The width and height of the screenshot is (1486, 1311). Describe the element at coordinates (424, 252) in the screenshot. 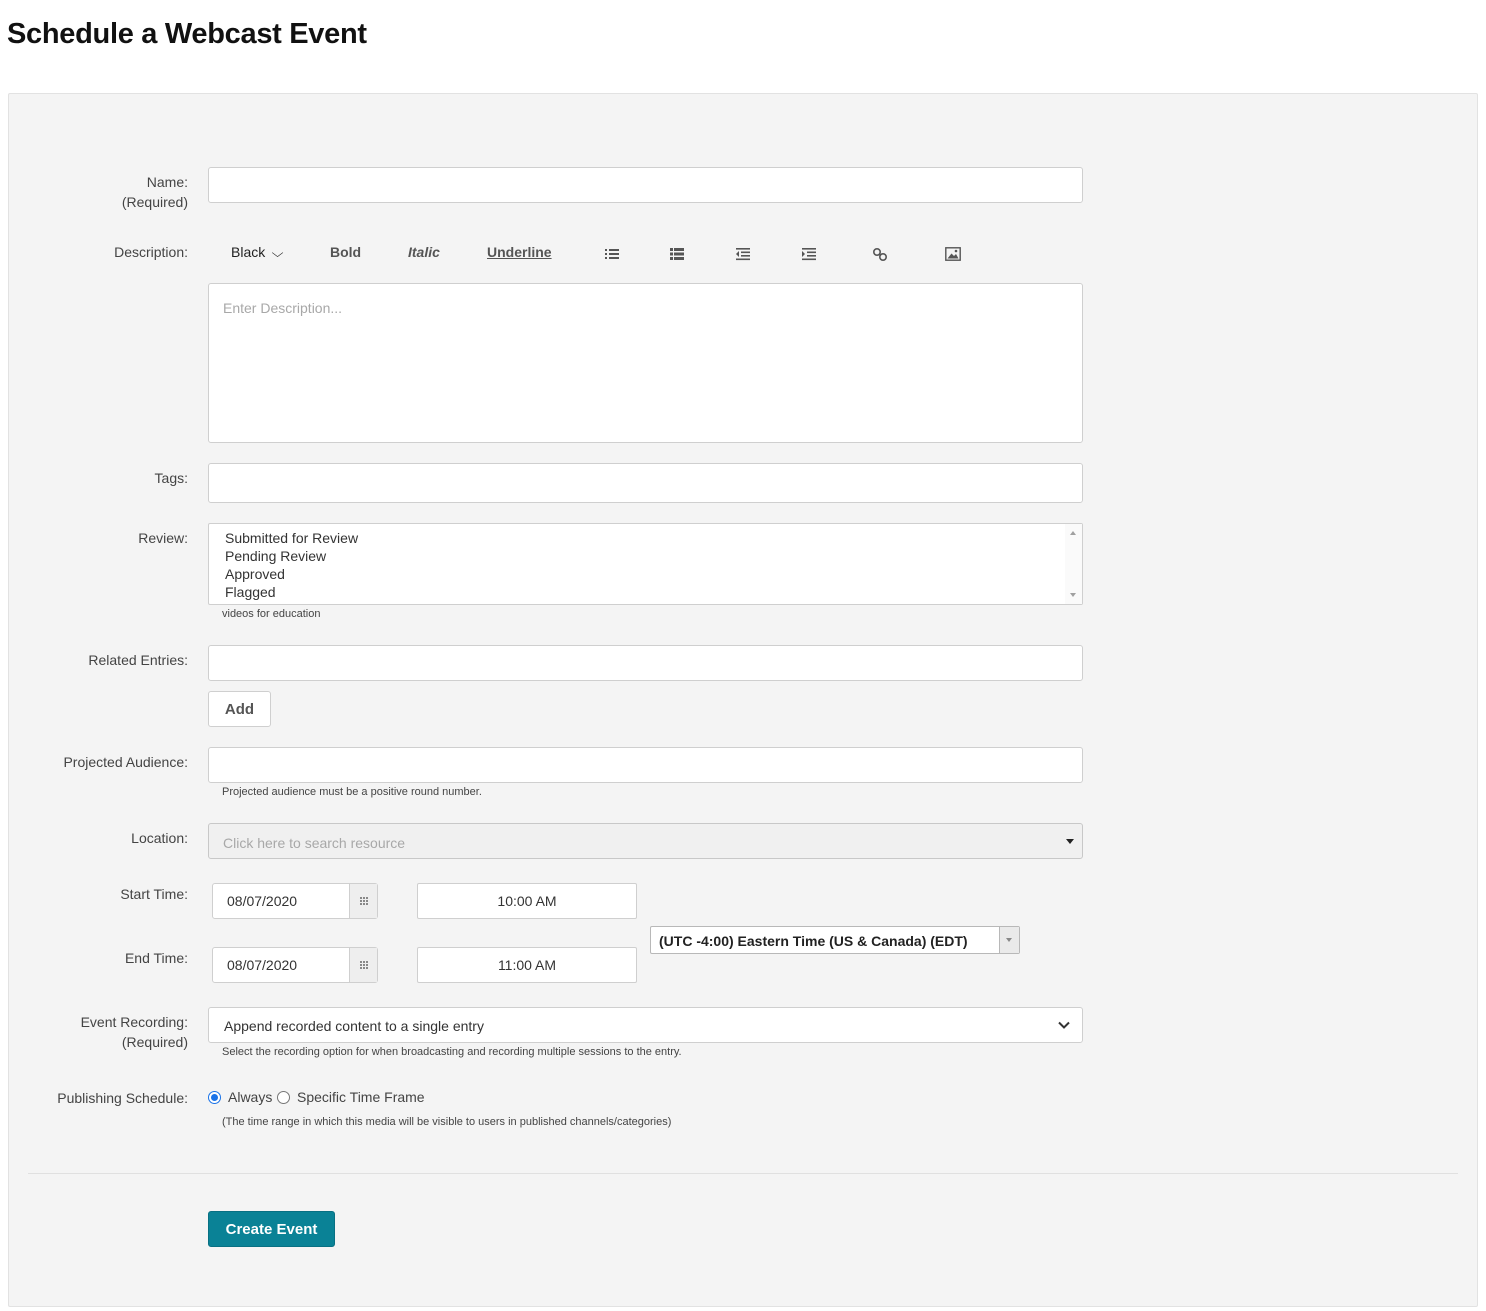

I see `italic-button: Italic` at that location.